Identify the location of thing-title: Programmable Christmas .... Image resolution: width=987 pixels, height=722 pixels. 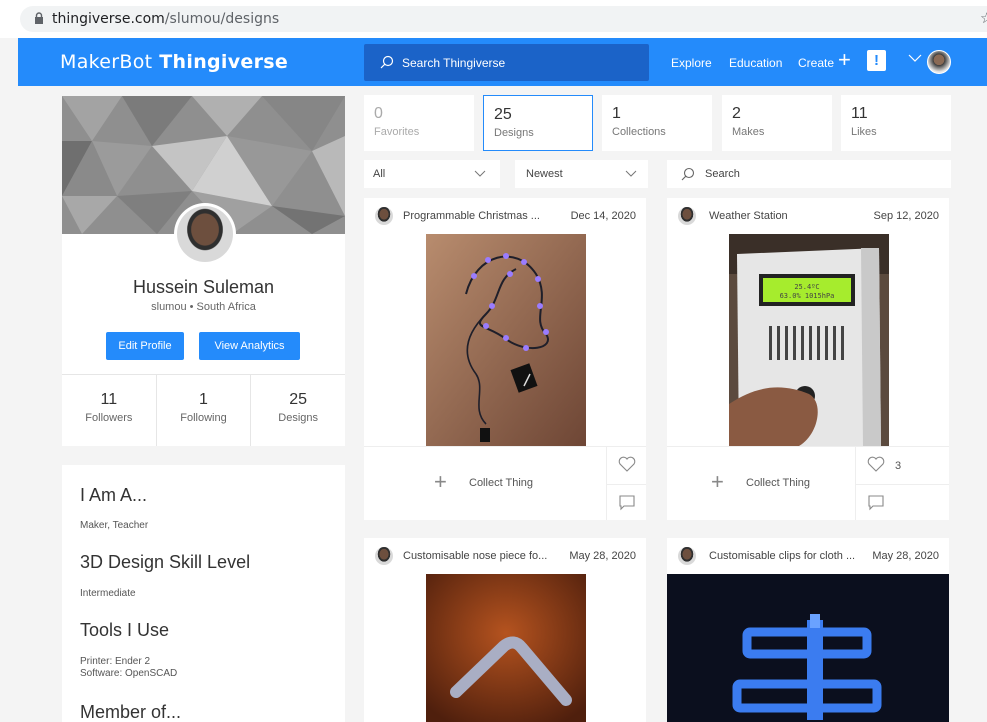
(471, 216).